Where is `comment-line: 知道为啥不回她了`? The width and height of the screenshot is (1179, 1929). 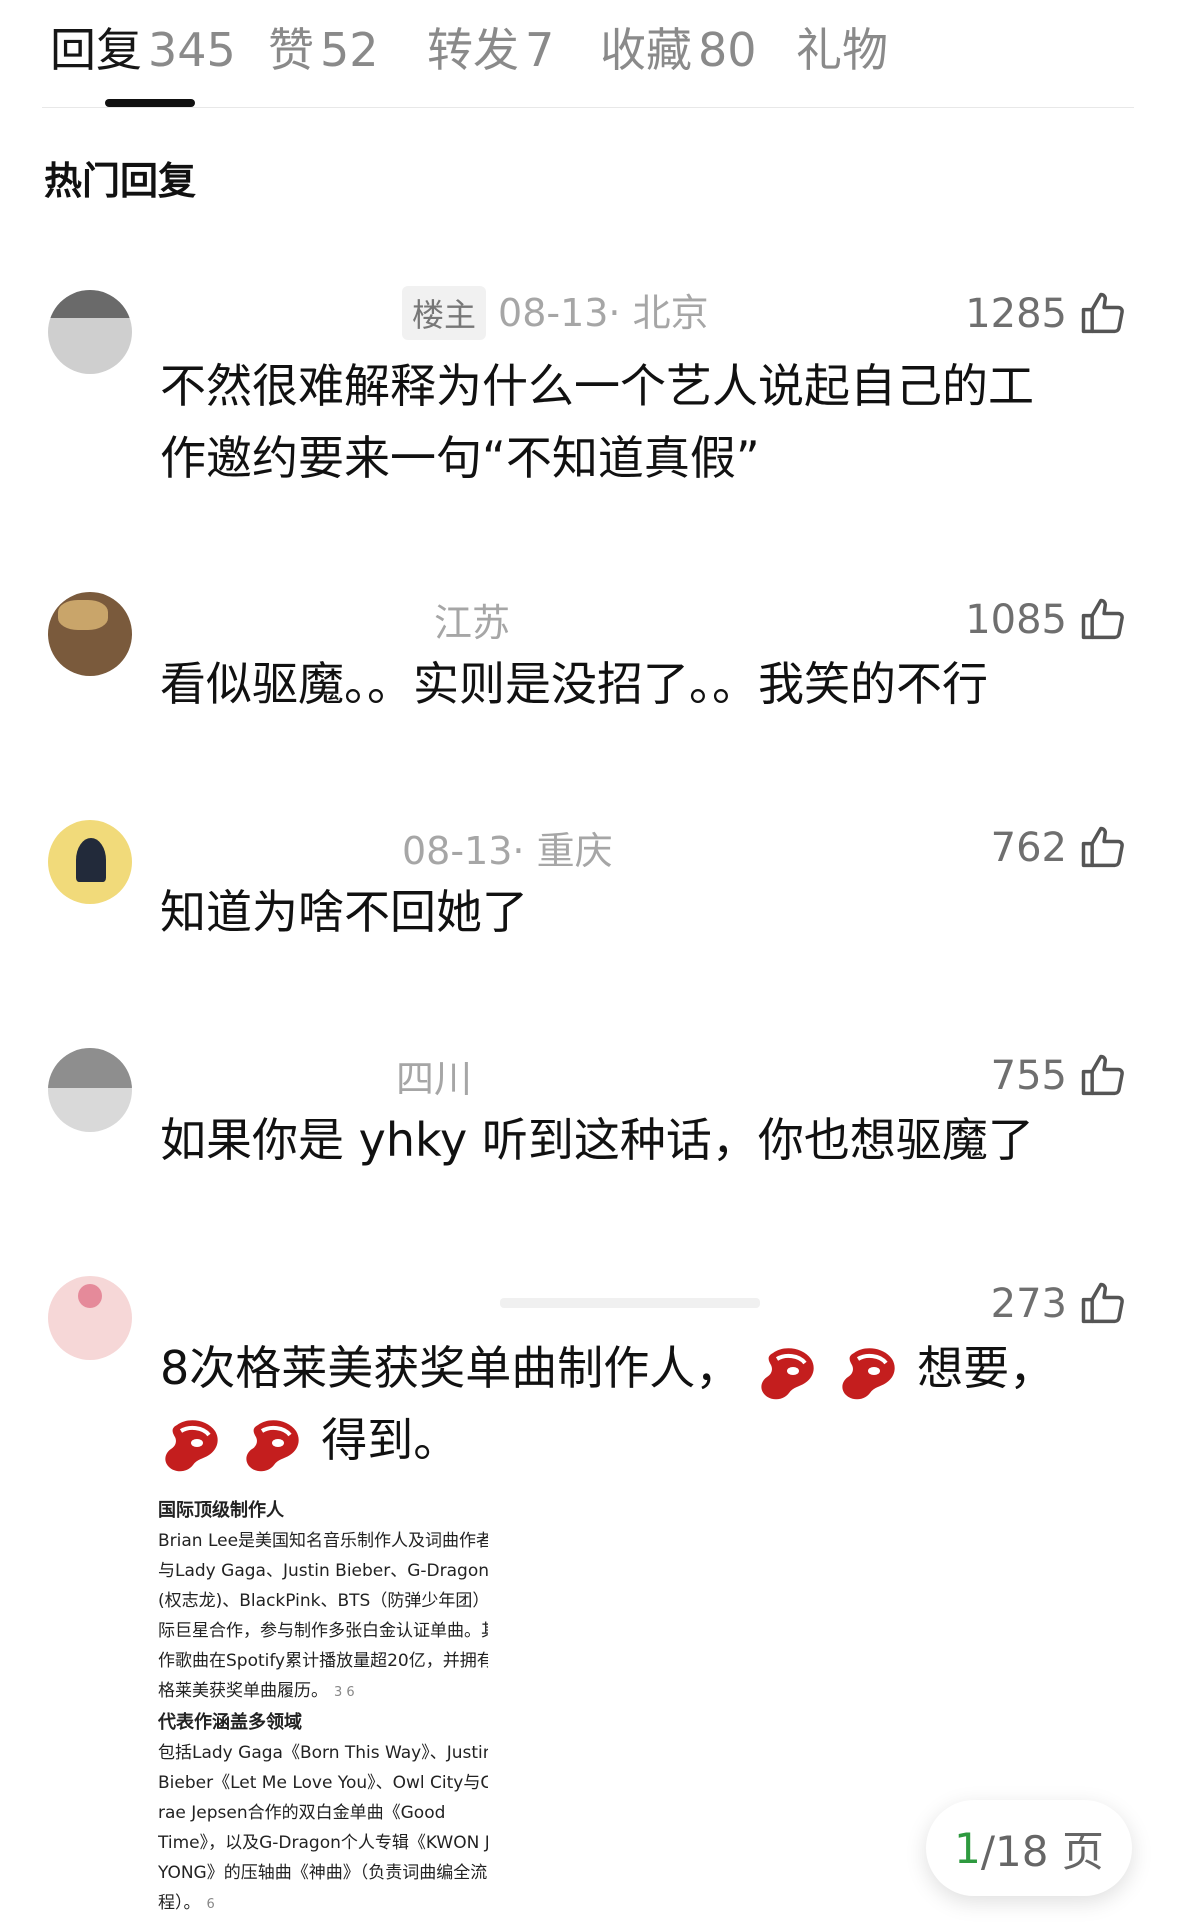 comment-line: 知道为啥不回她了 is located at coordinates (344, 912).